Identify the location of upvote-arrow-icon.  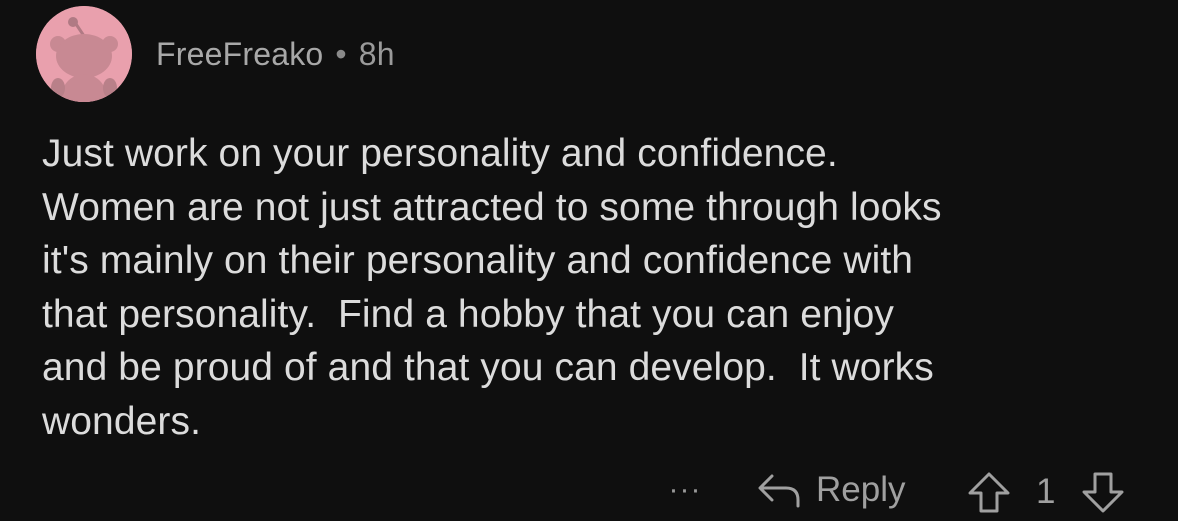
(989, 492).